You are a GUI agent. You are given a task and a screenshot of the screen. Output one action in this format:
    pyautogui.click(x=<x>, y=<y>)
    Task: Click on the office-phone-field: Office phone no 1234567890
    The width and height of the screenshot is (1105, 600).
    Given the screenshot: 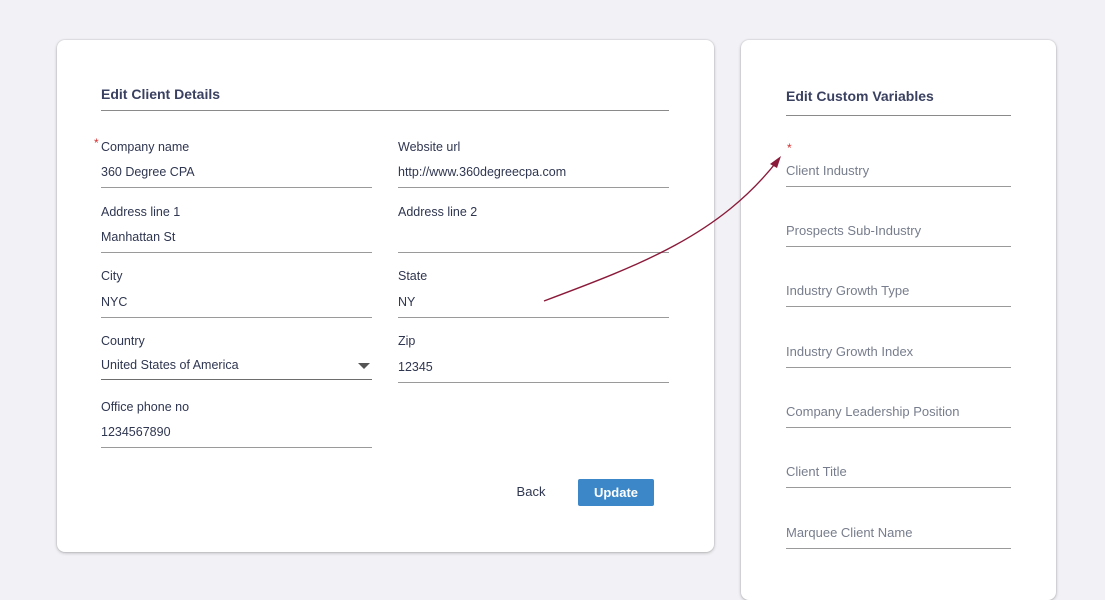 What is the action you would take?
    pyautogui.click(x=236, y=424)
    